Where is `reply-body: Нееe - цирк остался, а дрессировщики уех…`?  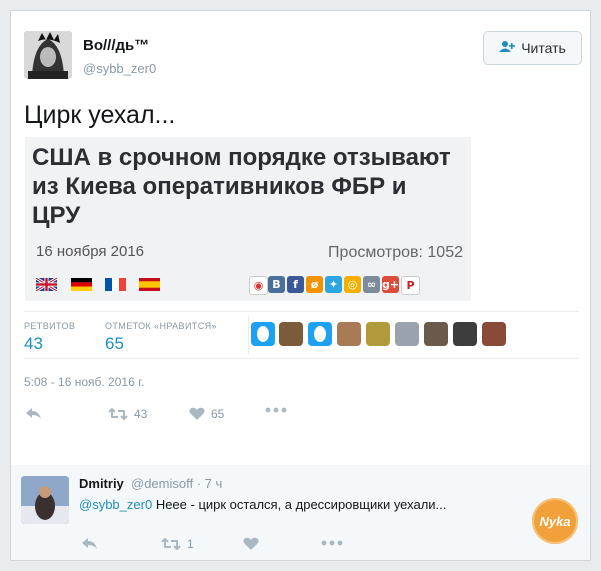
reply-body: Нееe - цирк остался, а дрессировщики уех… is located at coordinates (301, 504).